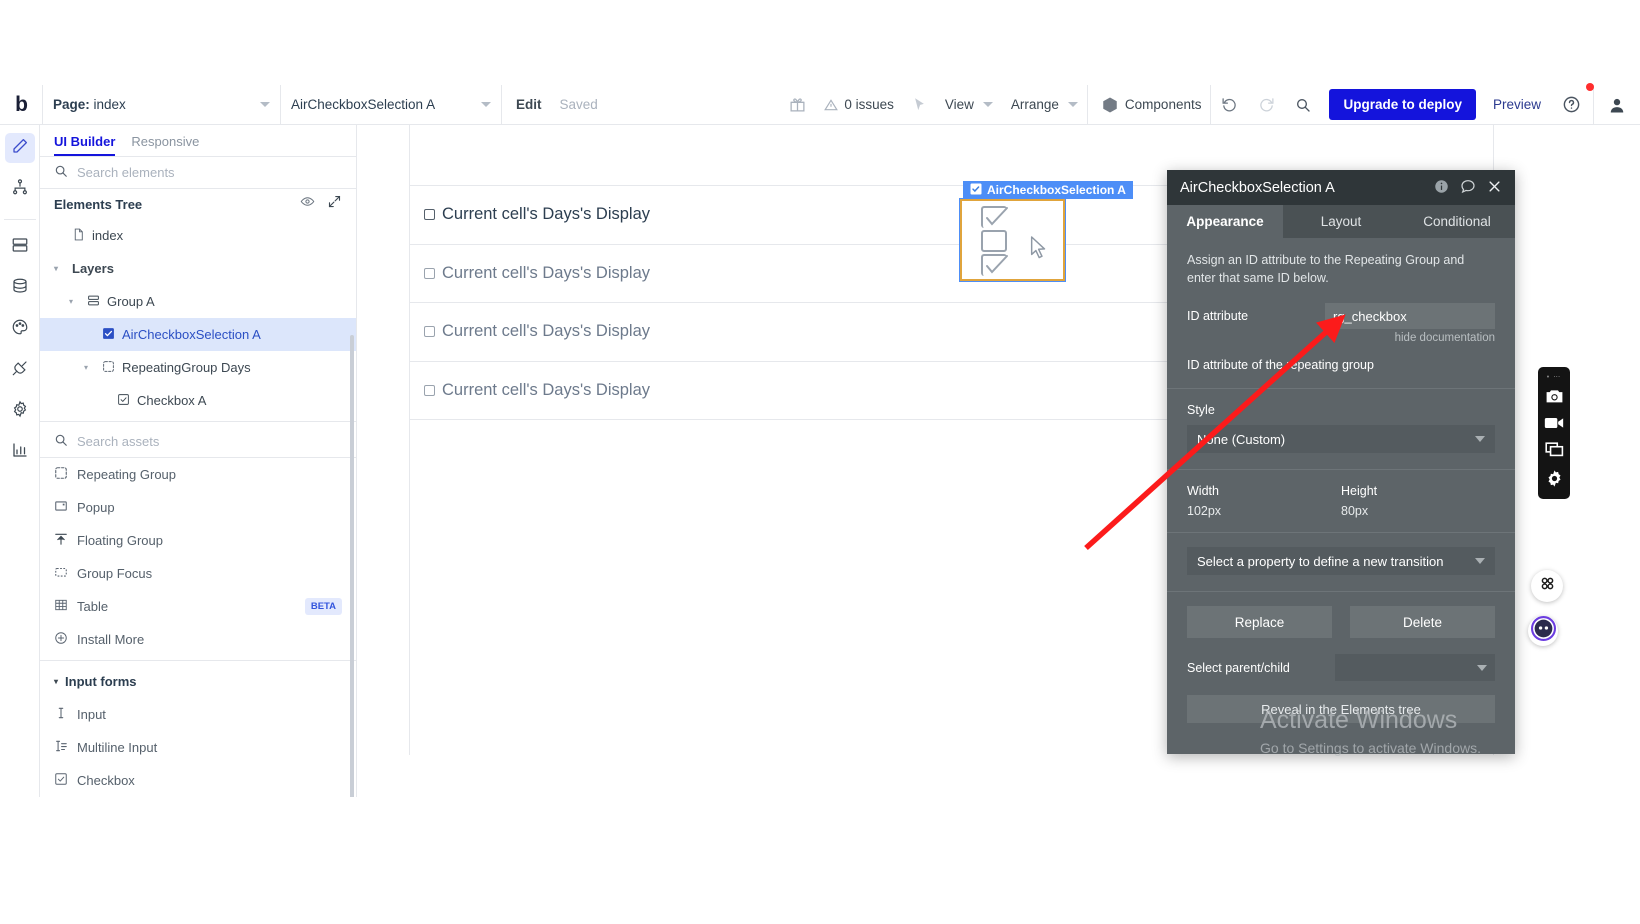 This screenshot has width=1640, height=924. I want to click on gift-button, so click(797, 105).